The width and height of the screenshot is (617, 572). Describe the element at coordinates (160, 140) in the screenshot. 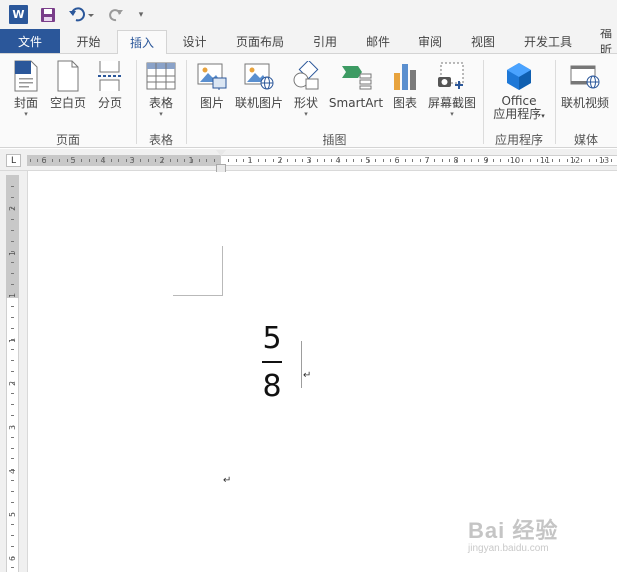

I see `group-label-tables: 表格` at that location.